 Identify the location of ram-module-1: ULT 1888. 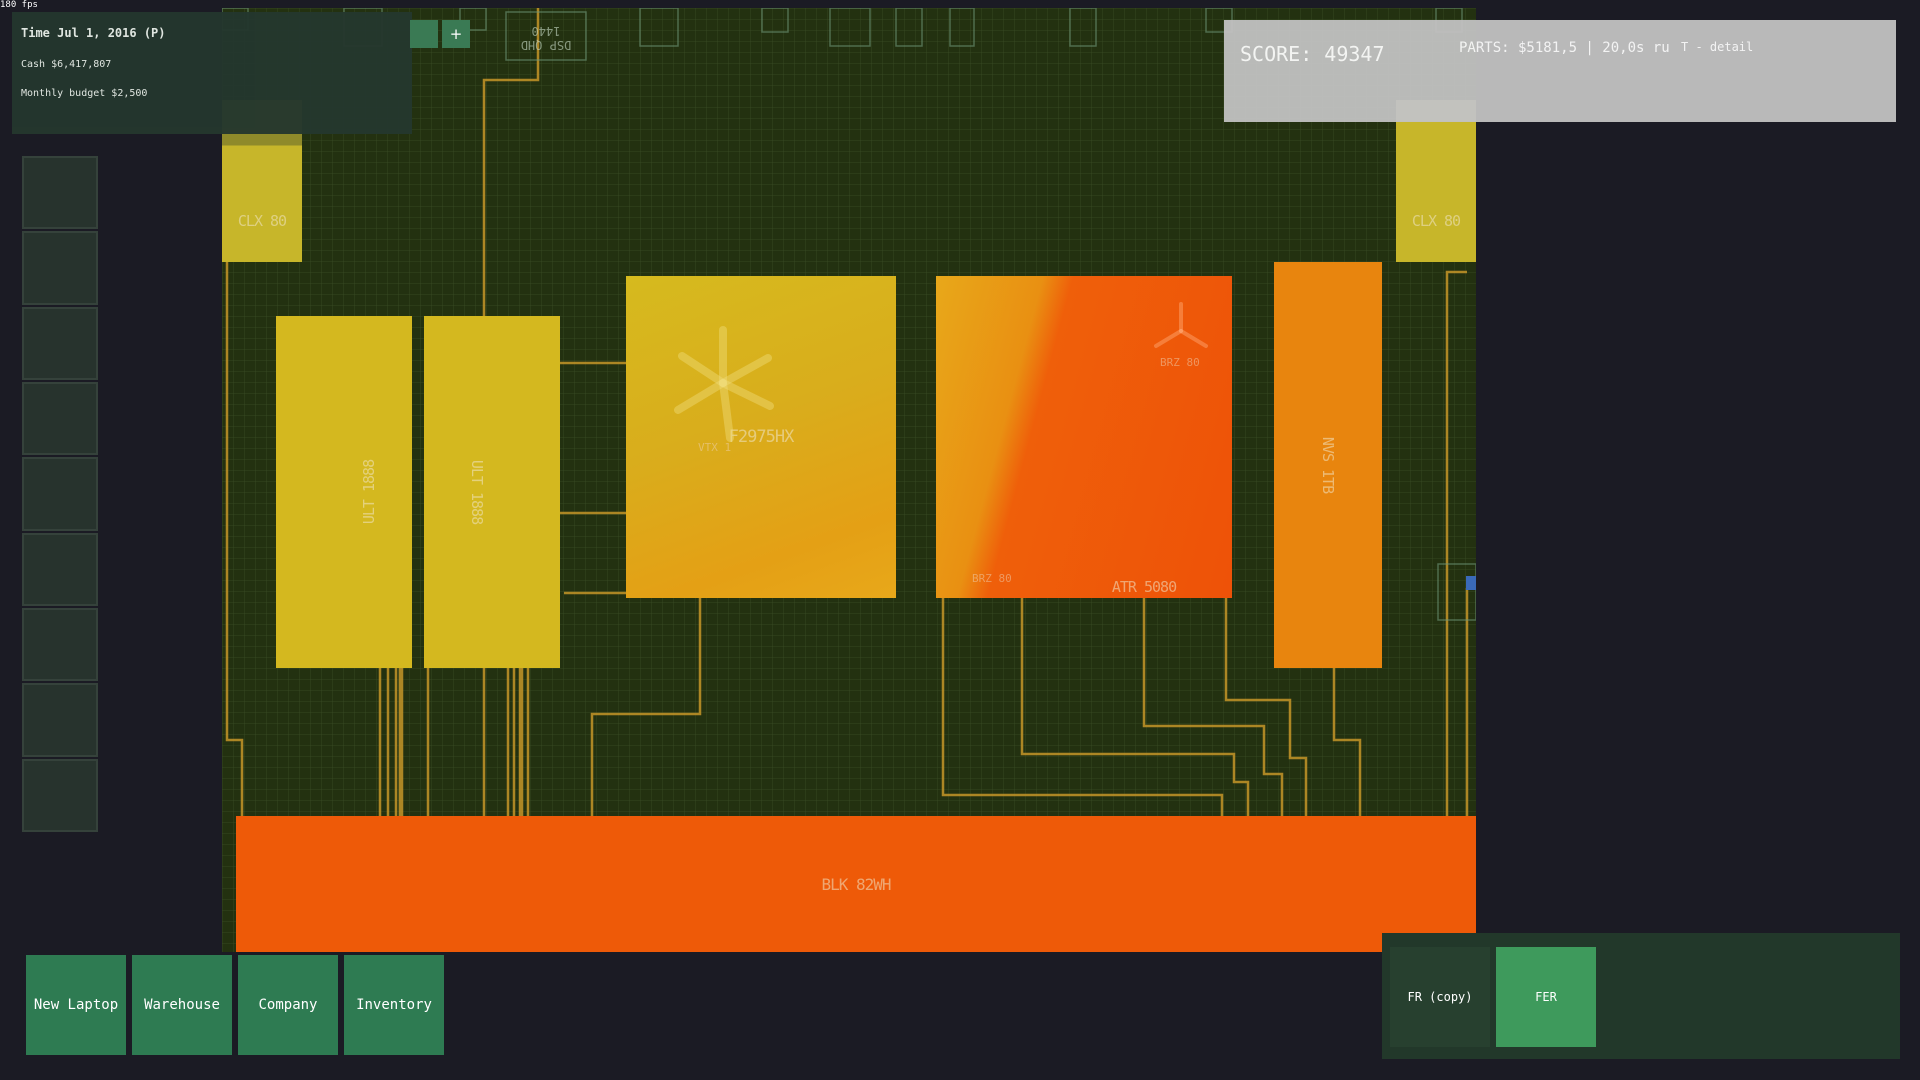
(344, 492).